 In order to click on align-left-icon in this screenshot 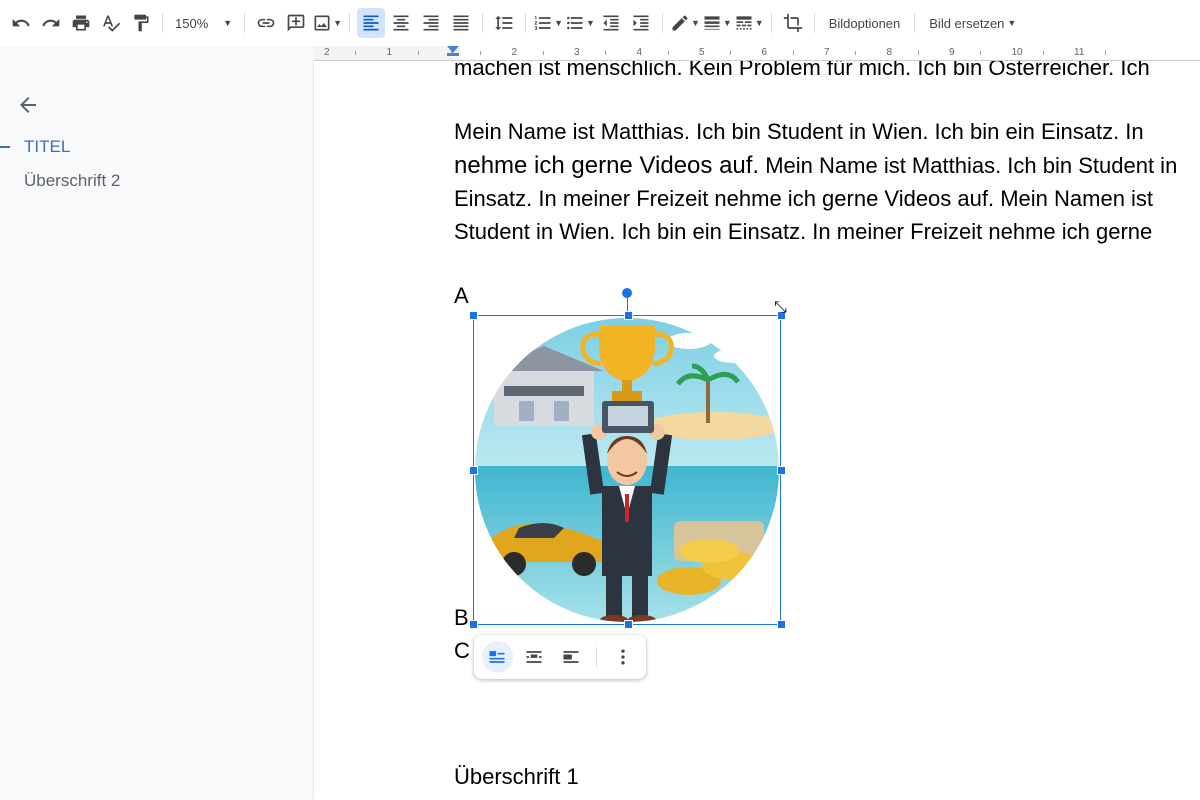, I will do `click(371, 23)`.